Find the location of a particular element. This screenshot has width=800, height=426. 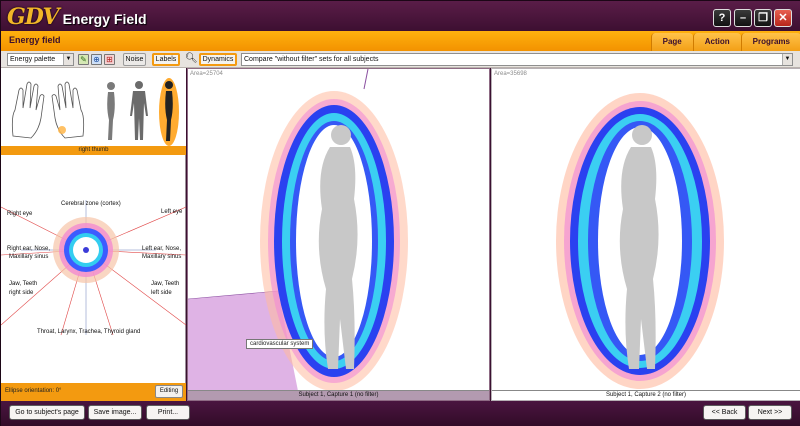

sector-label-right-eye: Right eye is located at coordinates (20, 214).